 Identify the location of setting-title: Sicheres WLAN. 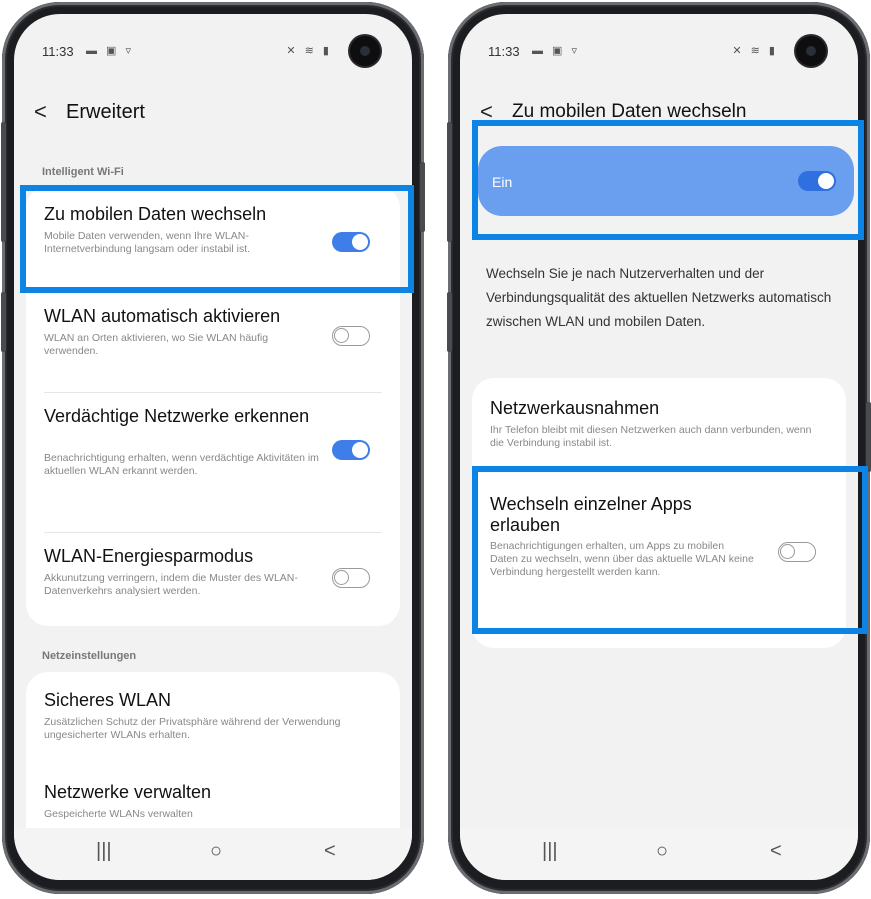
(108, 700).